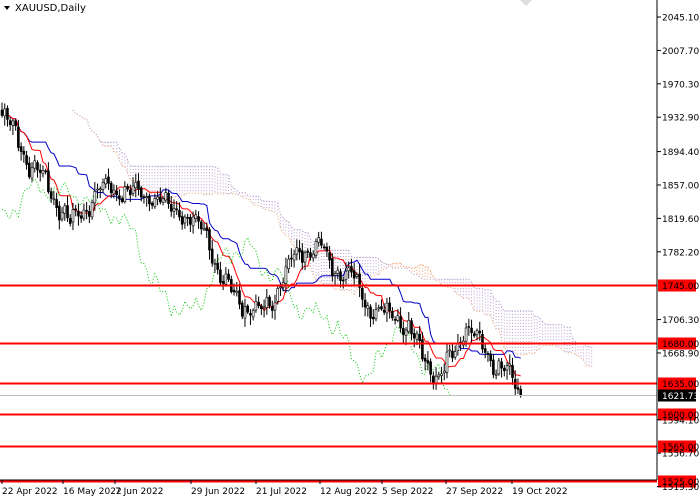 Image resolution: width=700 pixels, height=500 pixels. What do you see at coordinates (680, 421) in the screenshot?
I see `y-tick-label: 1594.10` at bounding box center [680, 421].